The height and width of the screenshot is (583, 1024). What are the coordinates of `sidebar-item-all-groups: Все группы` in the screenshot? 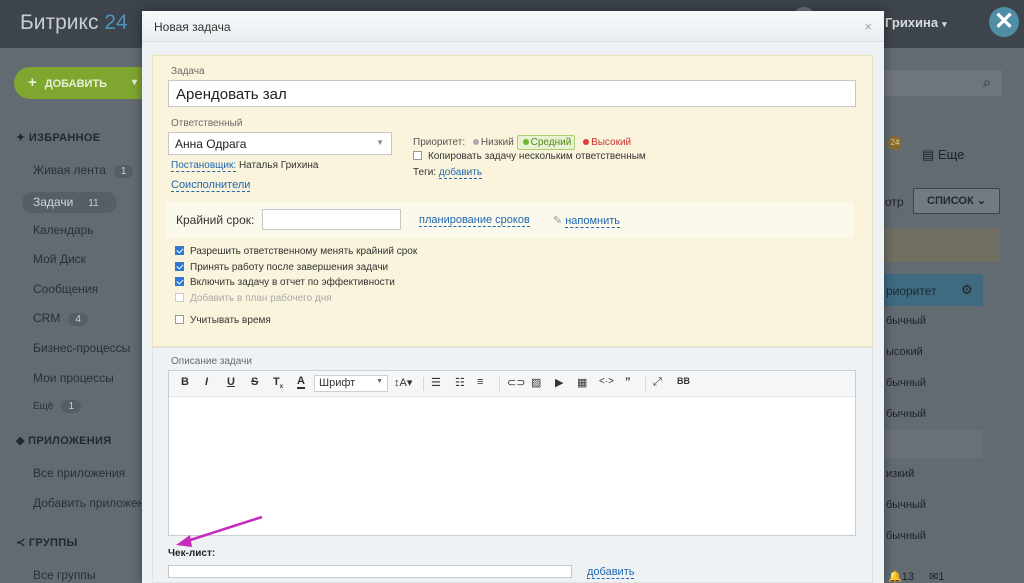 It's located at (64, 575).